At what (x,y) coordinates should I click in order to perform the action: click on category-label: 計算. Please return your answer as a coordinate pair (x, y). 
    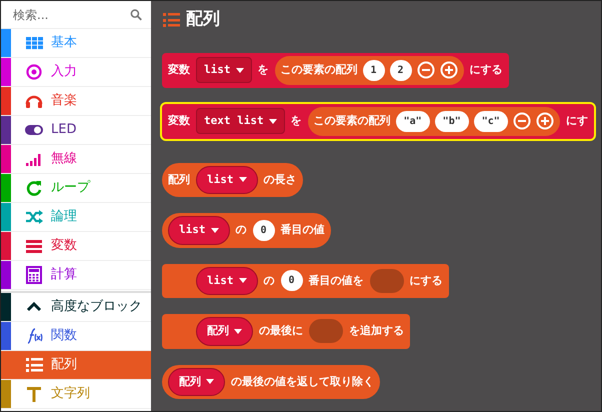
    Looking at the image, I should click on (64, 275).